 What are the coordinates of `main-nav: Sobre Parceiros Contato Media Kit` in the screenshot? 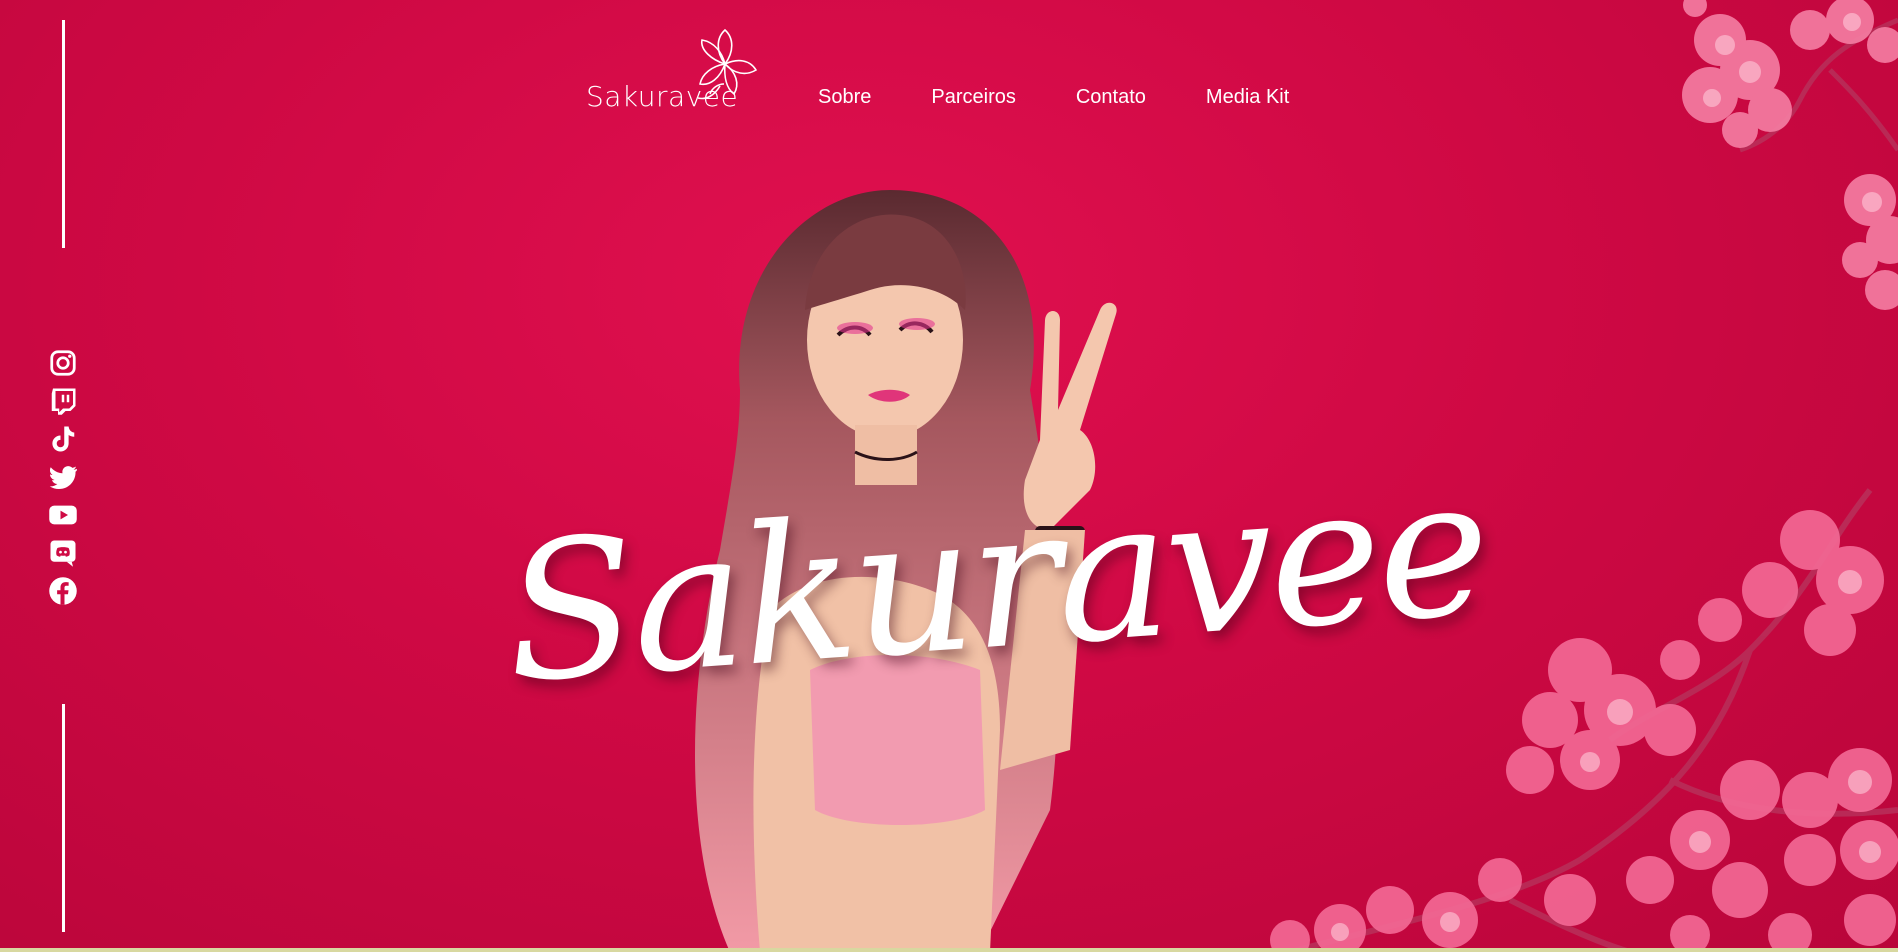 It's located at (1083, 97).